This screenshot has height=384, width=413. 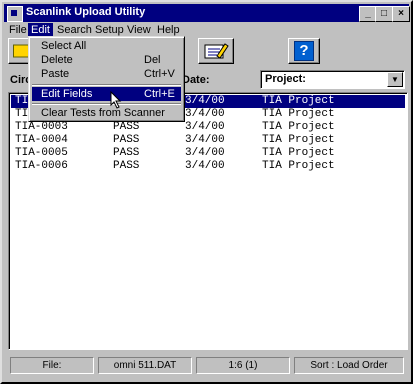 What do you see at coordinates (15, 14) in the screenshot?
I see `app-icon` at bounding box center [15, 14].